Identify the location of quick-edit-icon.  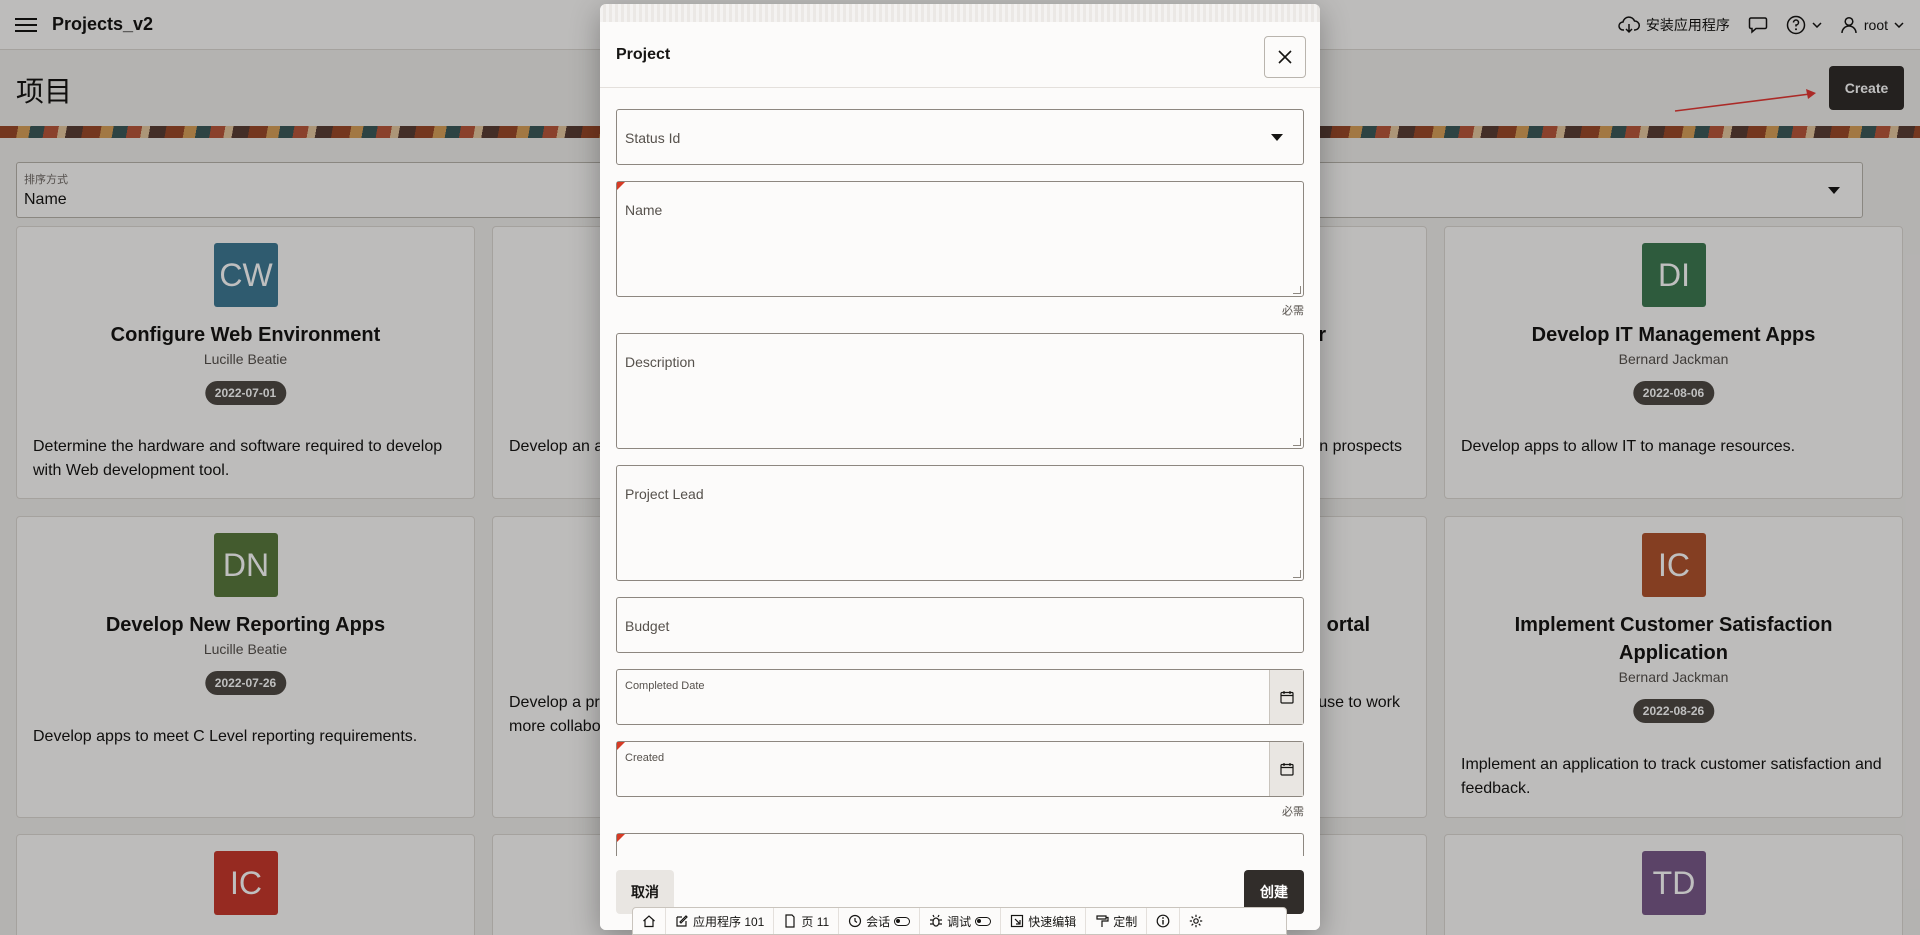
(1017, 921).